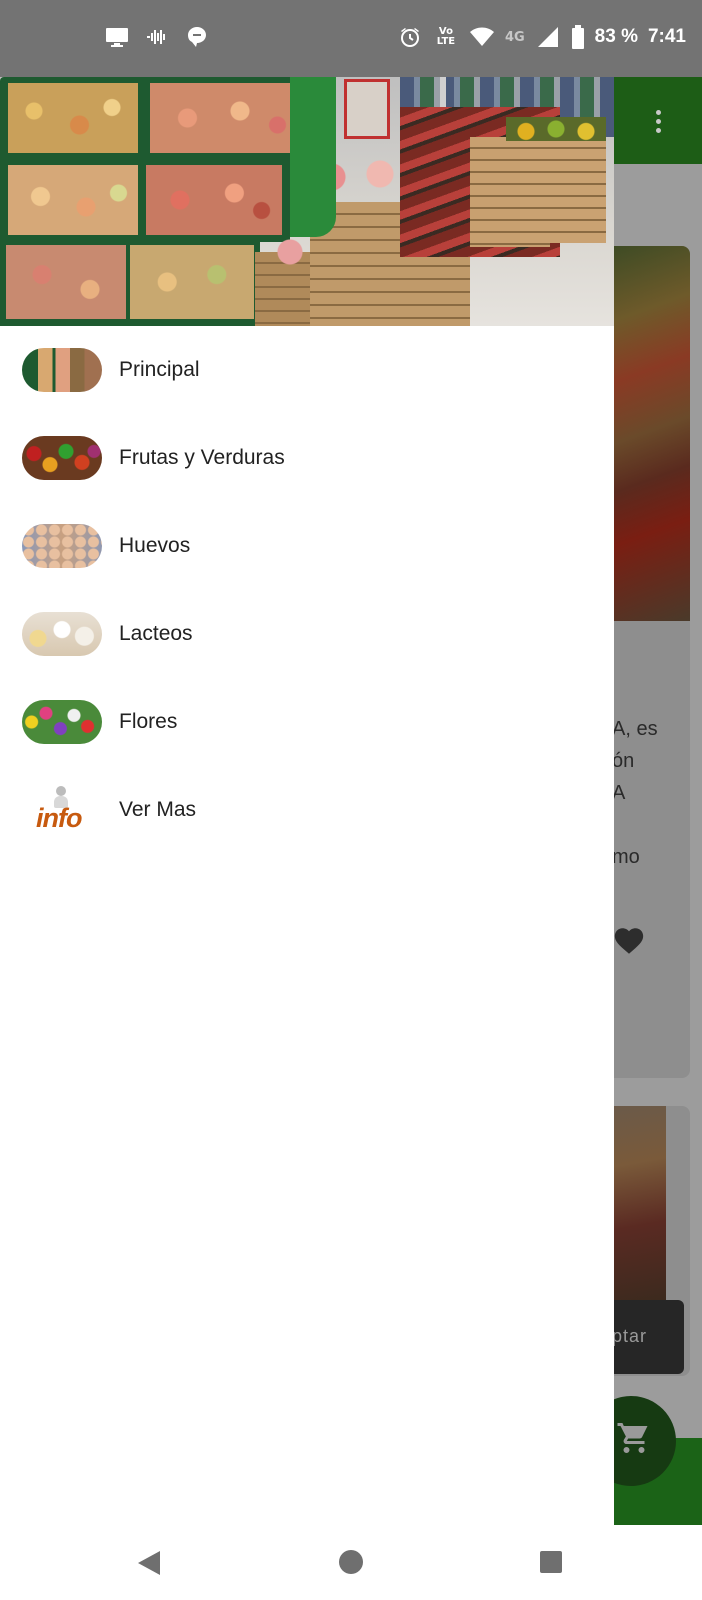 This screenshot has width=702, height=1600. I want to click on eggs-thumb-icon, so click(62, 546).